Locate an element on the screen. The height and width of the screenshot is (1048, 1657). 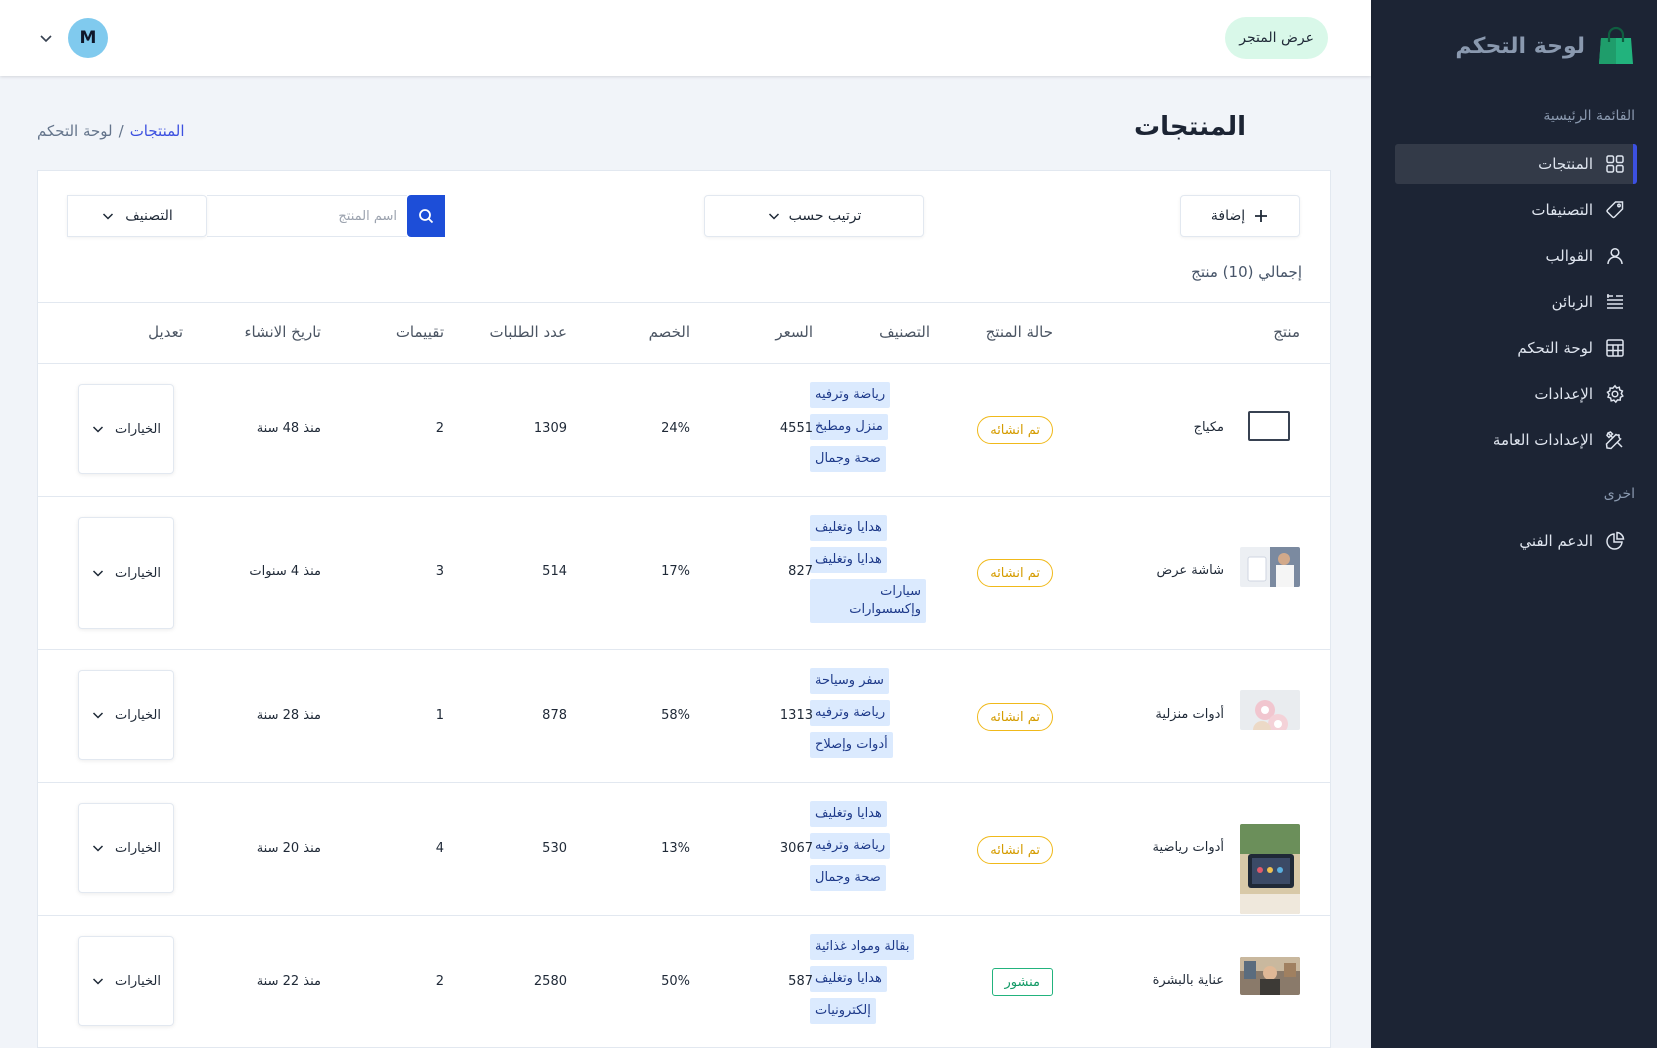
sidebar-item-label: التصنيفات is located at coordinates (1562, 210).